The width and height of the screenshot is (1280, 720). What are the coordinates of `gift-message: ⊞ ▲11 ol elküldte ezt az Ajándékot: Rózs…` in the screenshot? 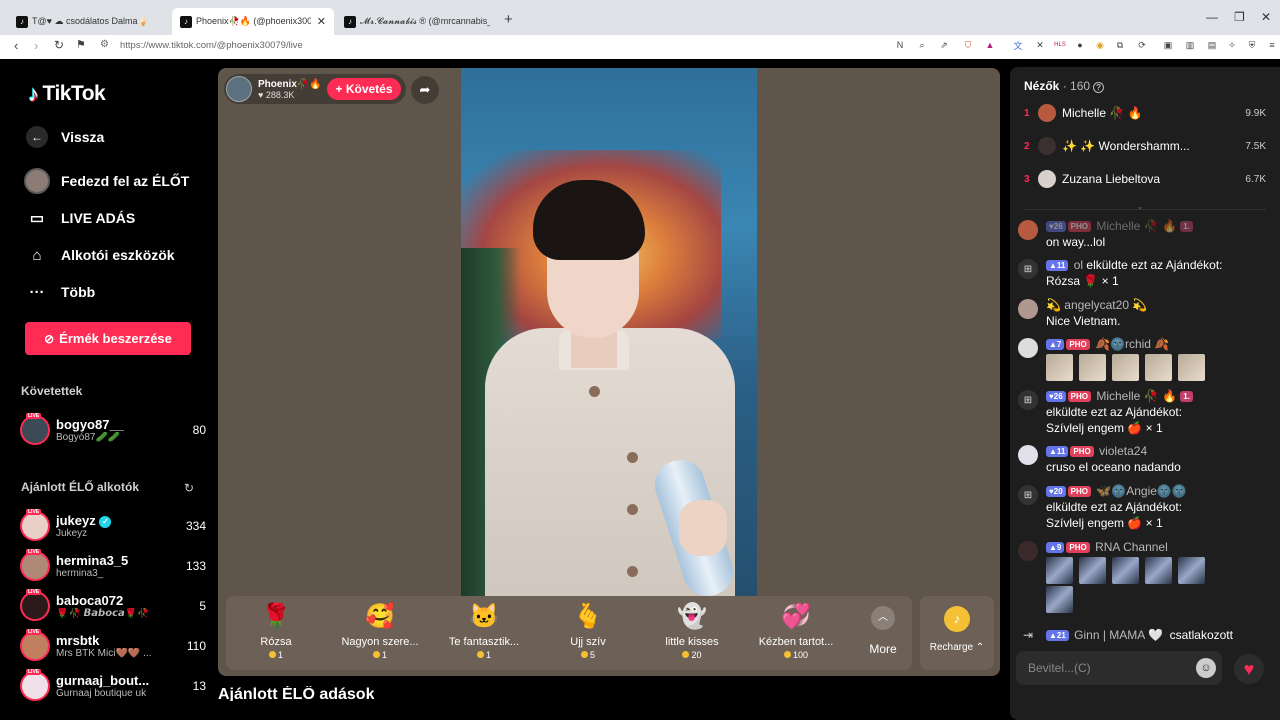 It's located at (1145, 273).